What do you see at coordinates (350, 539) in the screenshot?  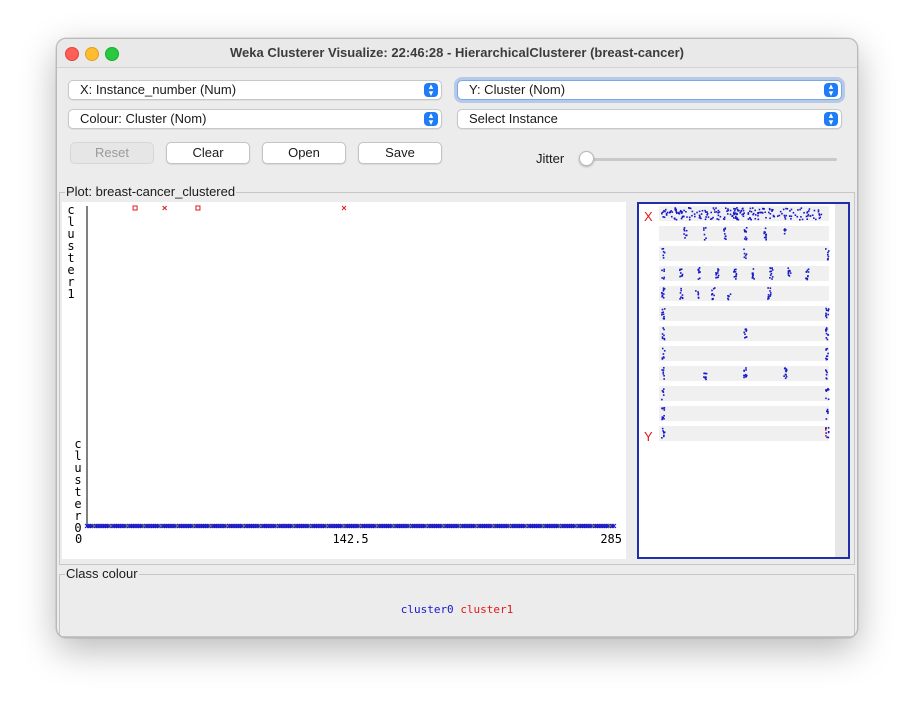 I see `x-tick-label: 142.5` at bounding box center [350, 539].